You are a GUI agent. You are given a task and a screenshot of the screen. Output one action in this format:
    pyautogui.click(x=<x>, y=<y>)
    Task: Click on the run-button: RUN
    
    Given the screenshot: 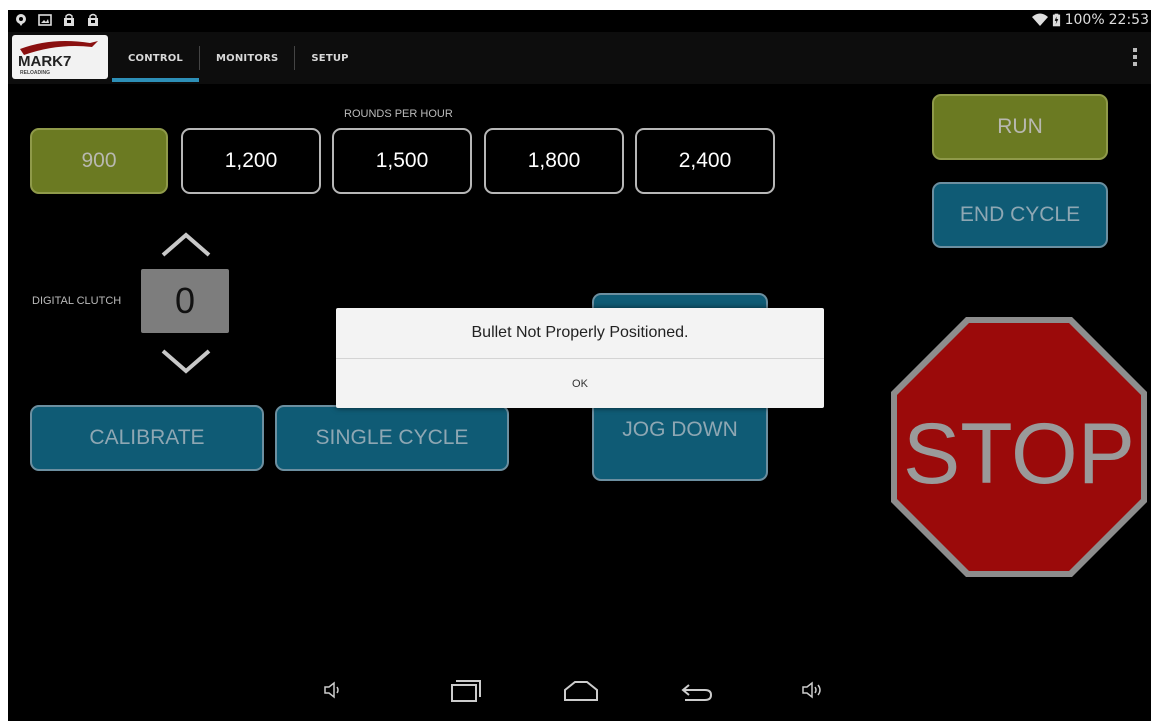 What is the action you would take?
    pyautogui.click(x=1020, y=127)
    